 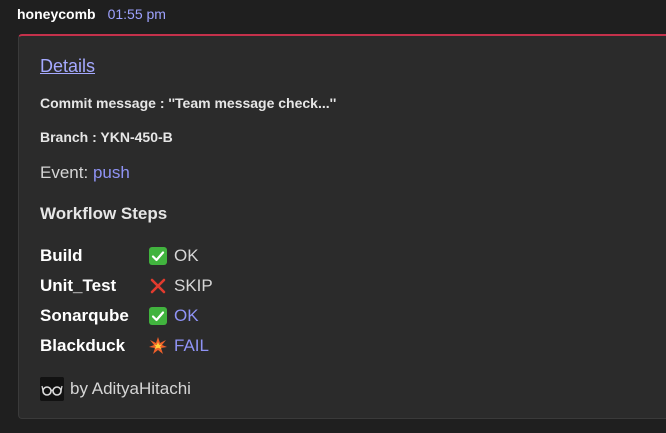 I want to click on event-line: Event: push, so click(x=85, y=173).